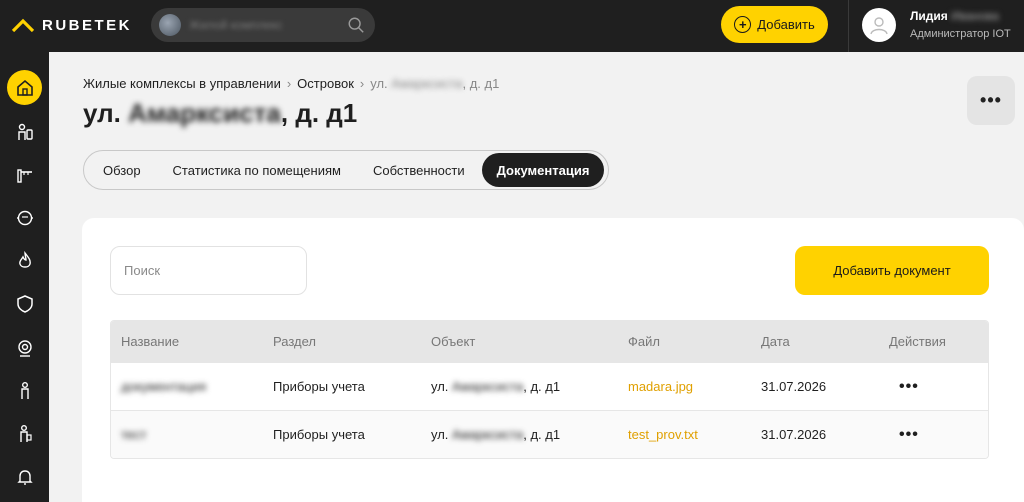  Describe the element at coordinates (543, 170) in the screenshot. I see `tab-documentation: Документация` at that location.